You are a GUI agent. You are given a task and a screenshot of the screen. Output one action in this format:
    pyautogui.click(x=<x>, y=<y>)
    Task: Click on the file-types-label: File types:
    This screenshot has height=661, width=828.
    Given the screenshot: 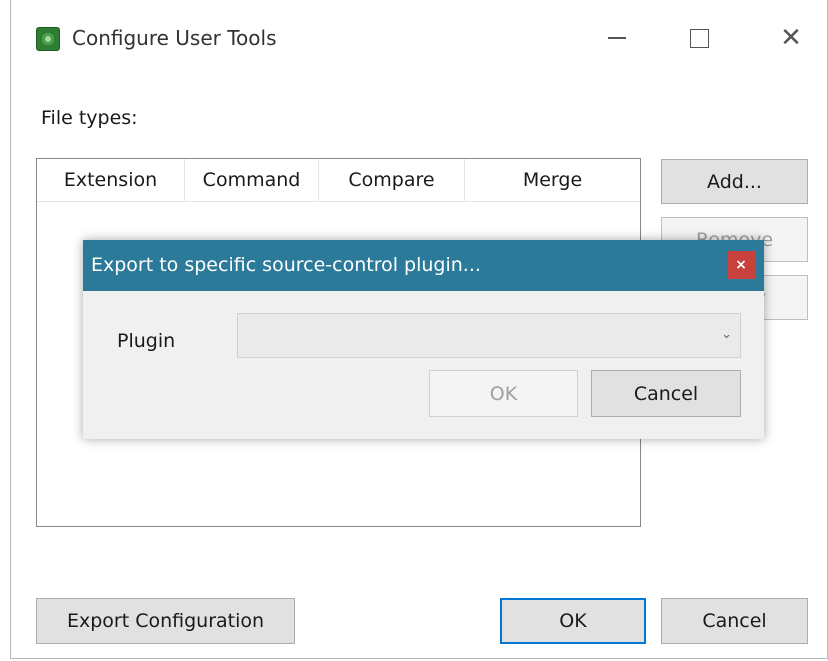 What is the action you would take?
    pyautogui.click(x=89, y=118)
    